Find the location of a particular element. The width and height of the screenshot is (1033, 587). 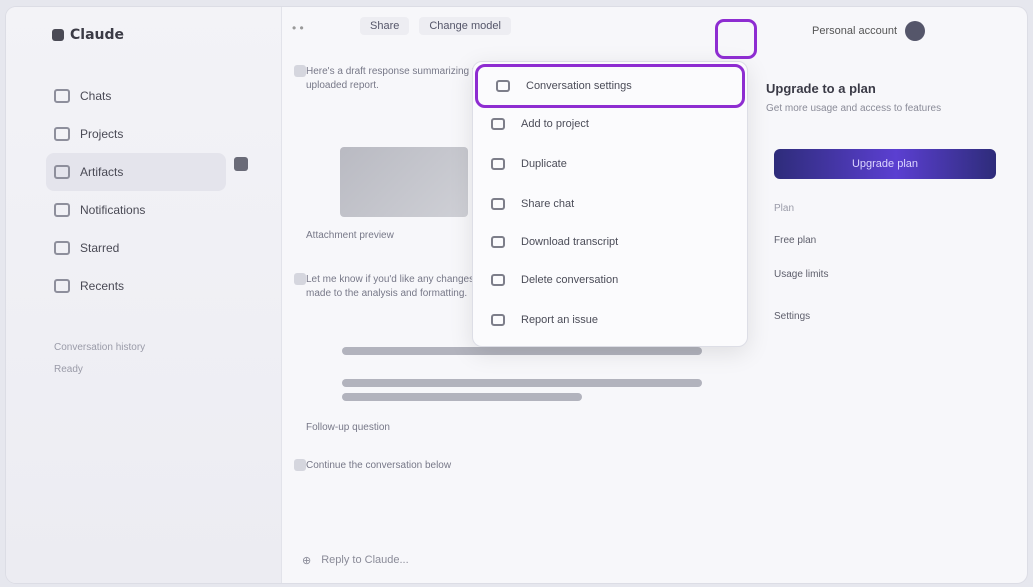

menu-item-add-to-project: Add to project is located at coordinates (610, 124).